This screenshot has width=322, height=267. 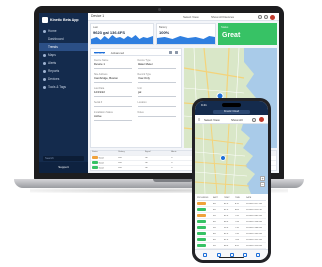 I want to click on bell-icon, so click(x=44, y=63).